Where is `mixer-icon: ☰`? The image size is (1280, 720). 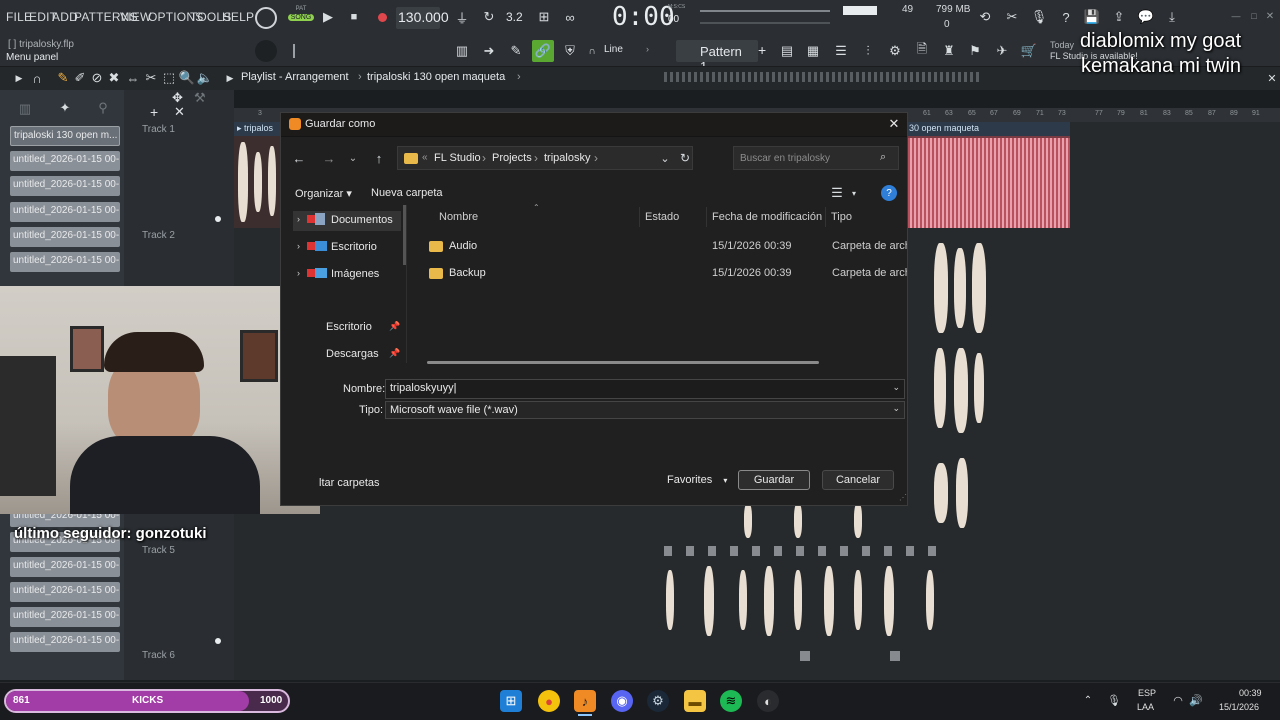
mixer-icon: ☰ is located at coordinates (841, 51).